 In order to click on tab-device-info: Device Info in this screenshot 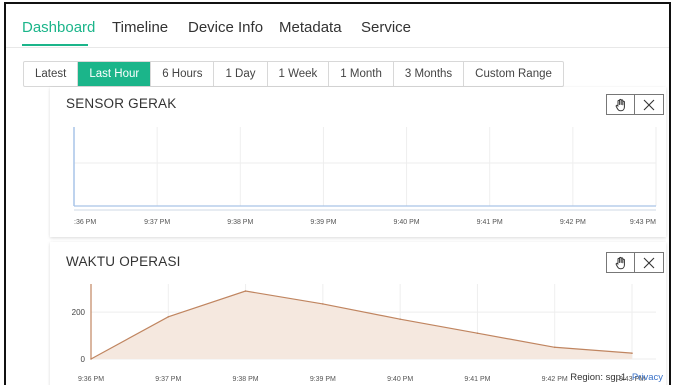, I will do `click(225, 27)`.